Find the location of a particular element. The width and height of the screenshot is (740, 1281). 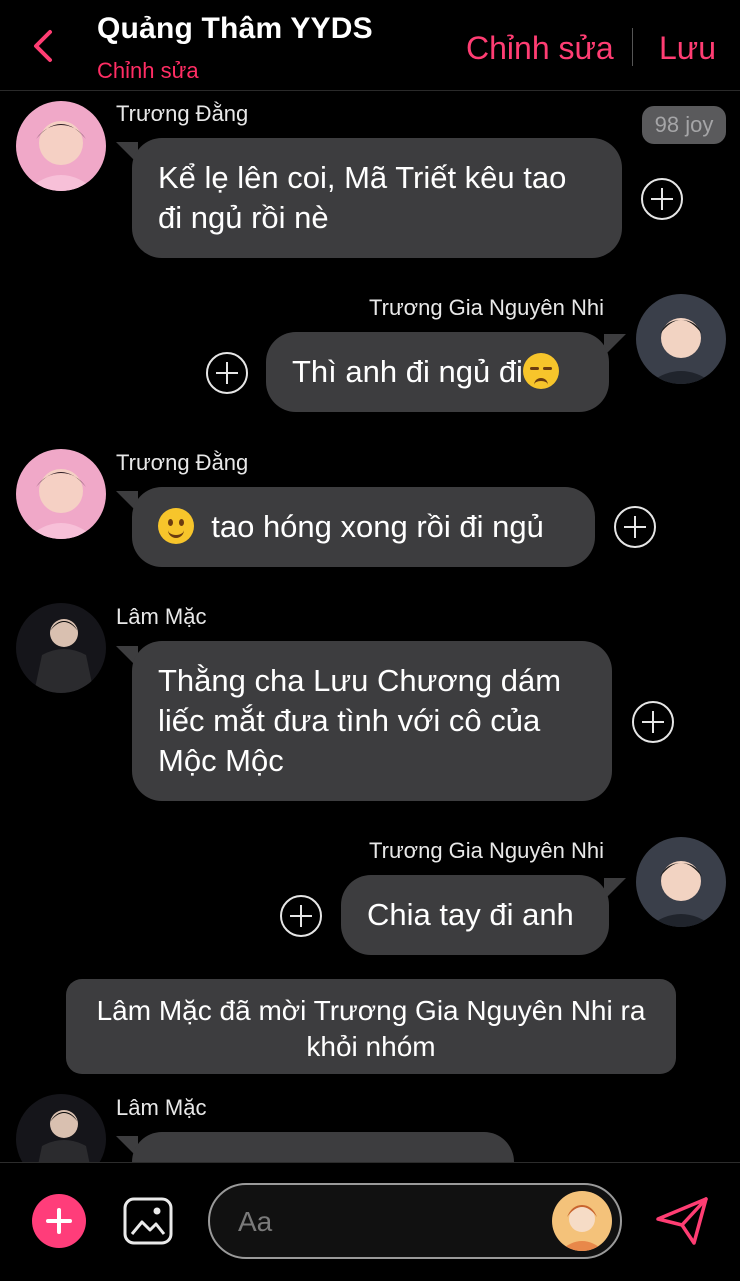

chat-subtitle: Chỉnh sửa is located at coordinates (148, 70).